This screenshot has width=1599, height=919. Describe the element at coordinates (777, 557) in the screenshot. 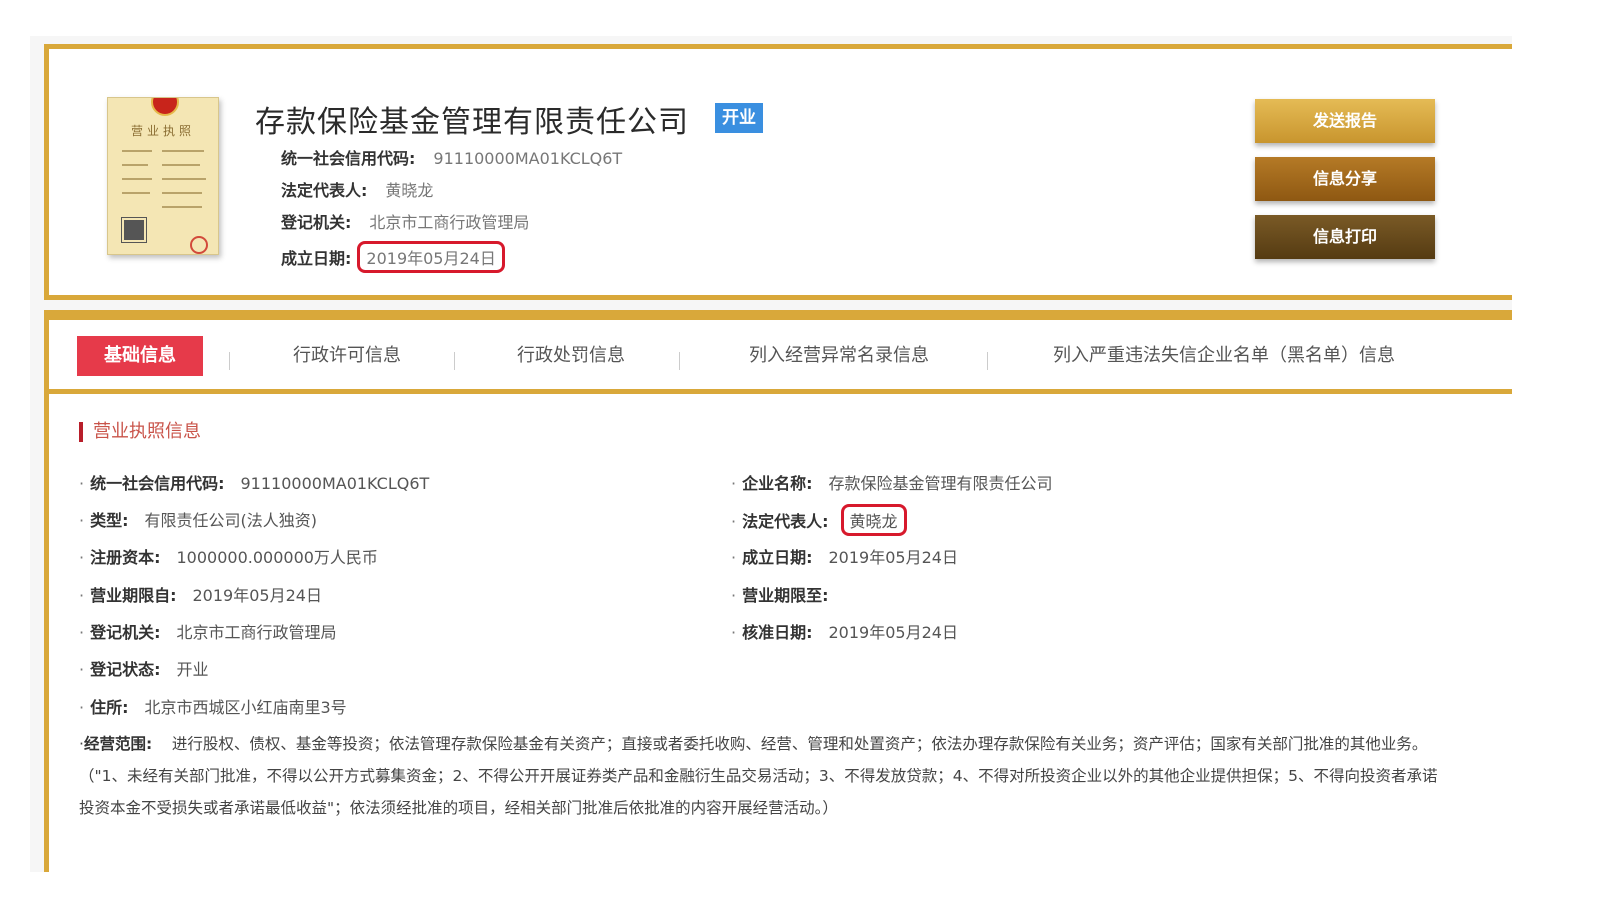

I see `field-label: 成立日期:` at that location.